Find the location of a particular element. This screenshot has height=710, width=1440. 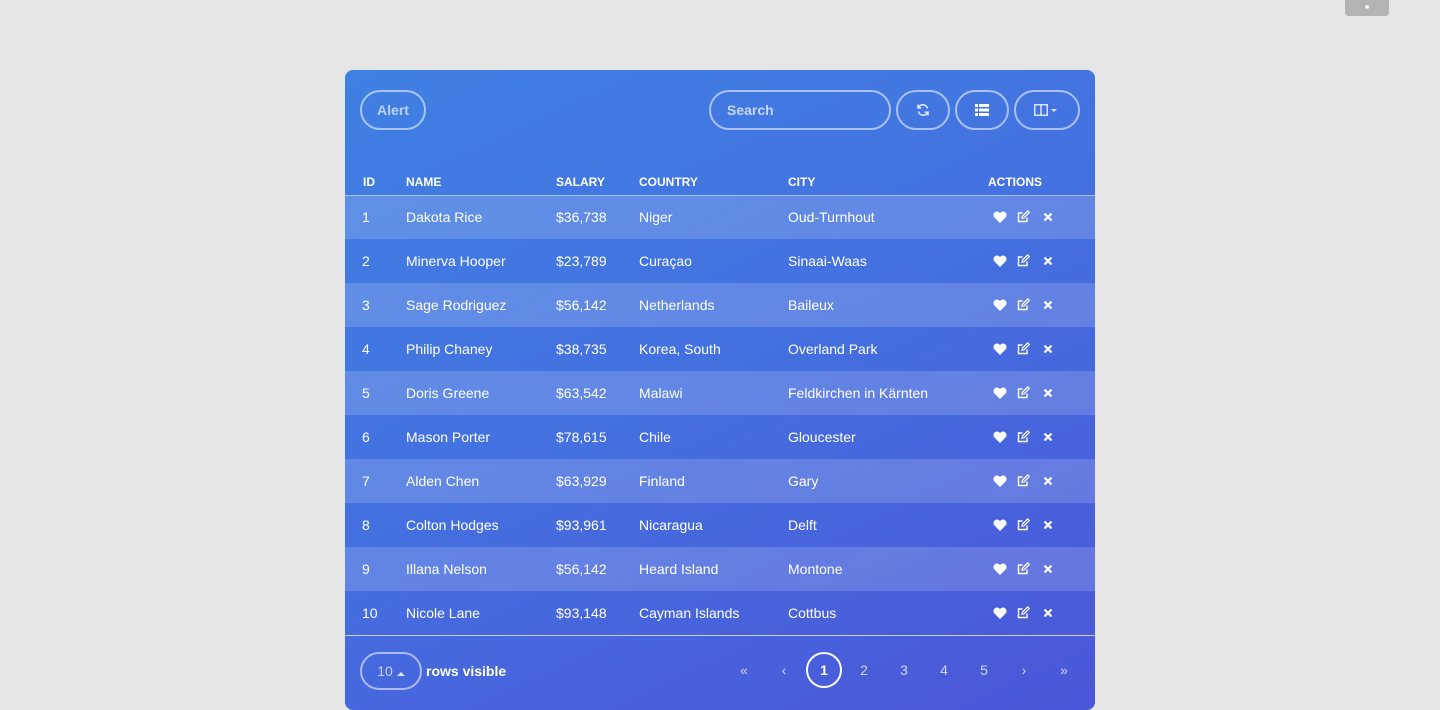

refresh-button is located at coordinates (923, 110).